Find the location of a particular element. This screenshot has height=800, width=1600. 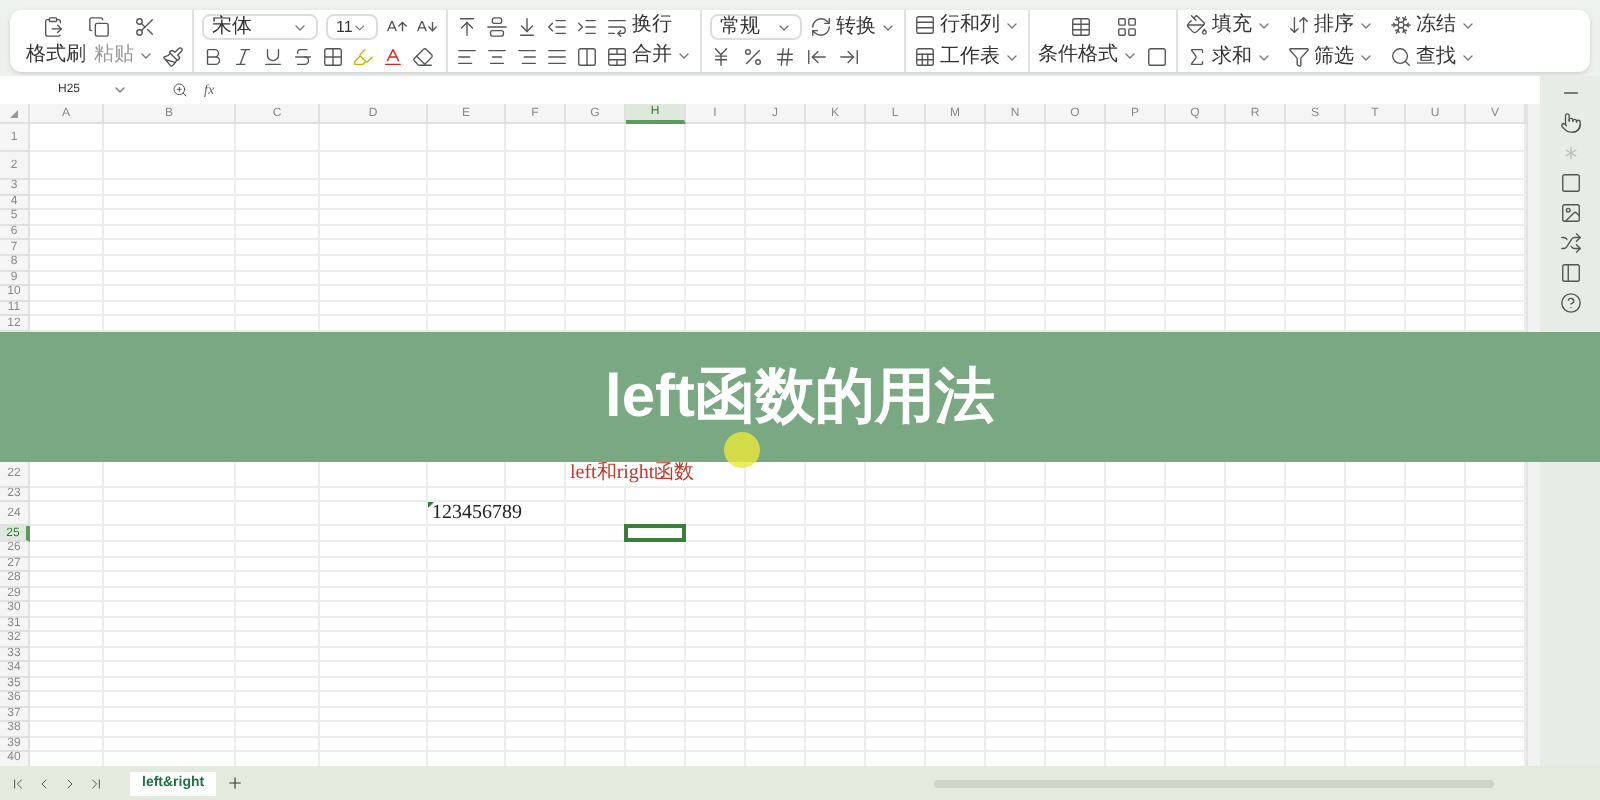

select-all-corner is located at coordinates (15, 114).